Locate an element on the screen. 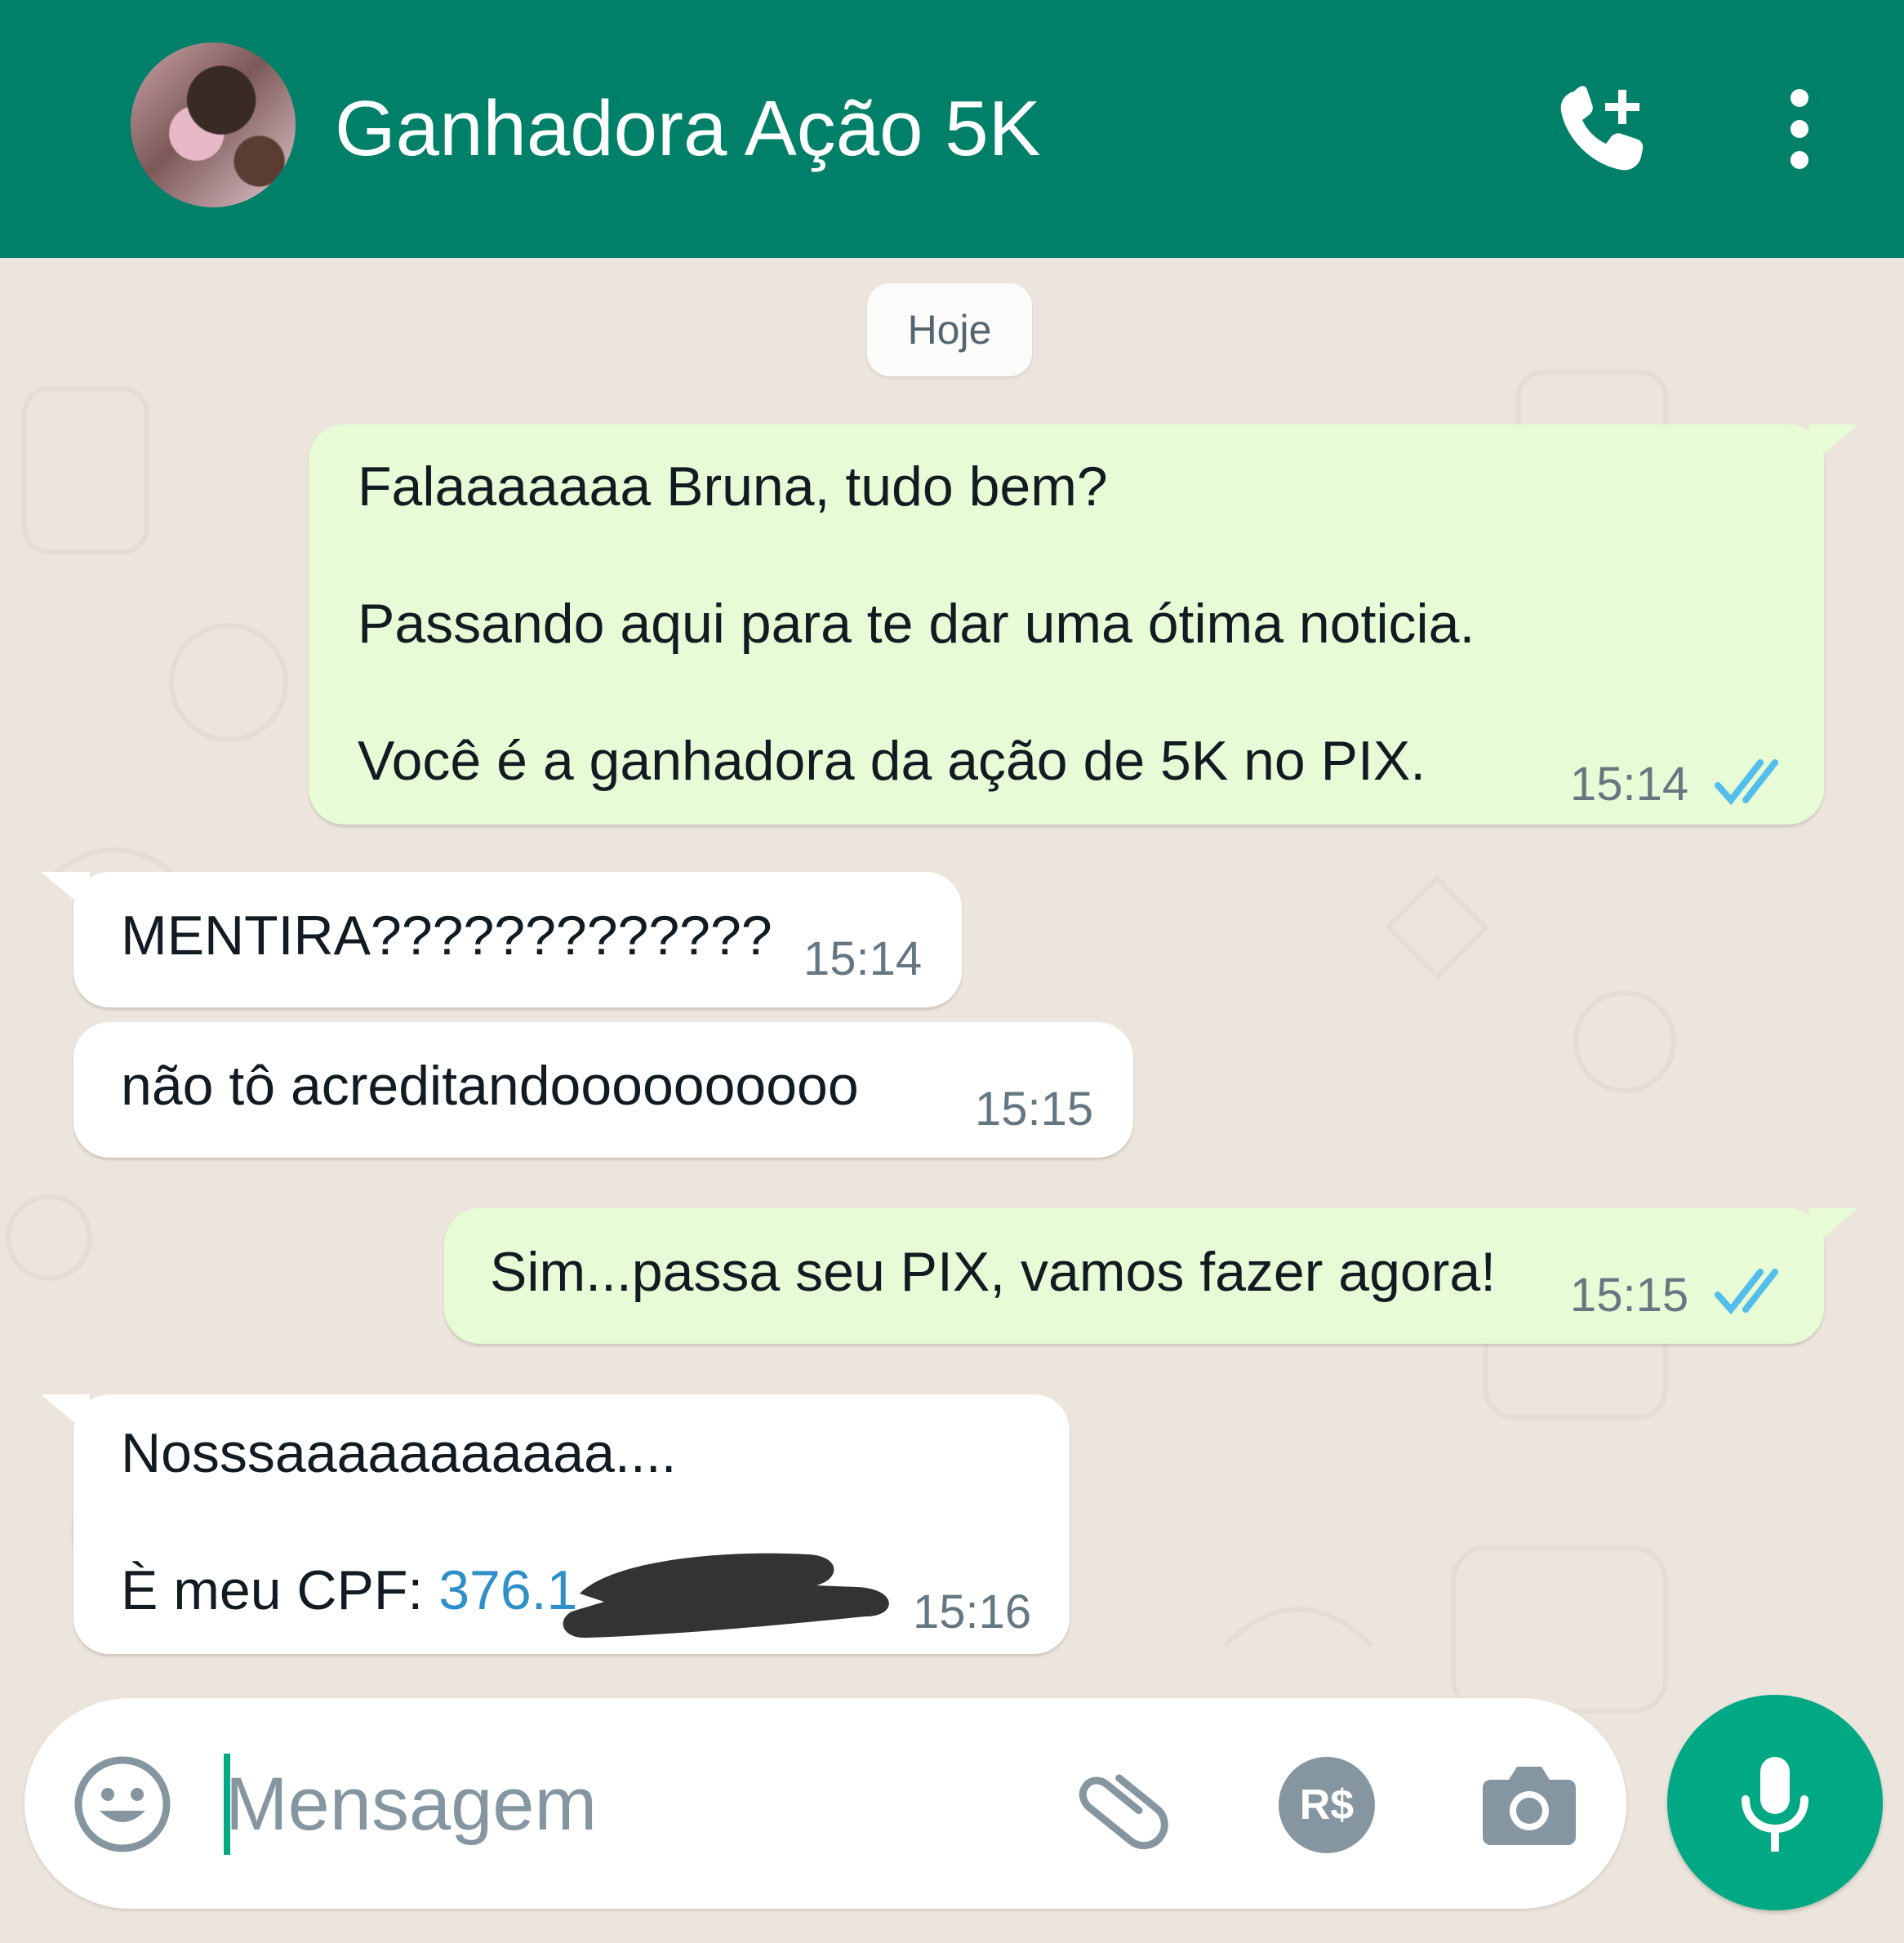  payment-label: R$ is located at coordinates (1327, 1805).